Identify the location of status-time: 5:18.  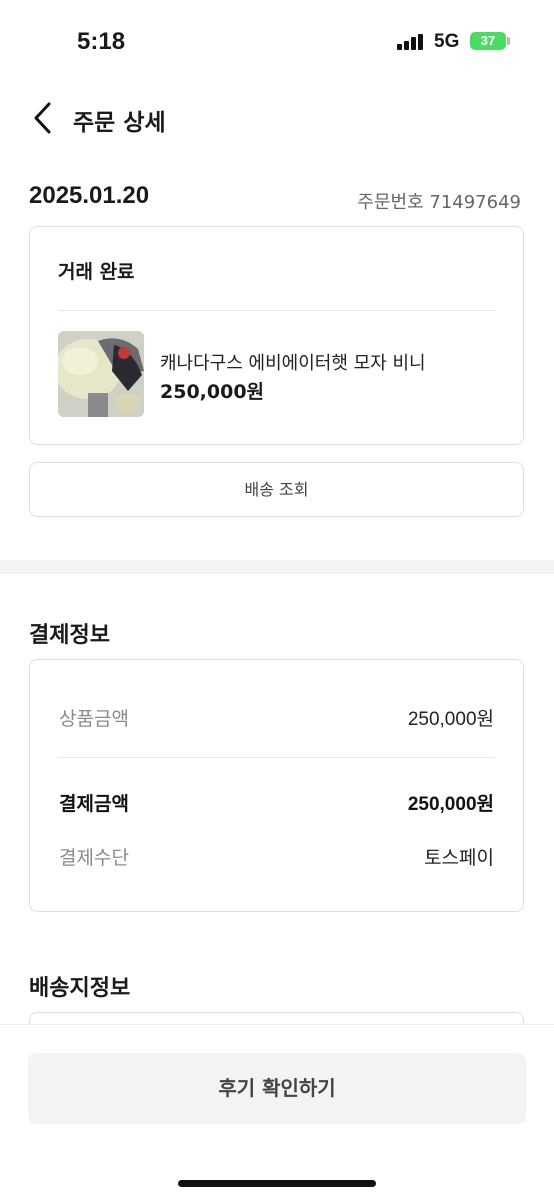
(101, 41).